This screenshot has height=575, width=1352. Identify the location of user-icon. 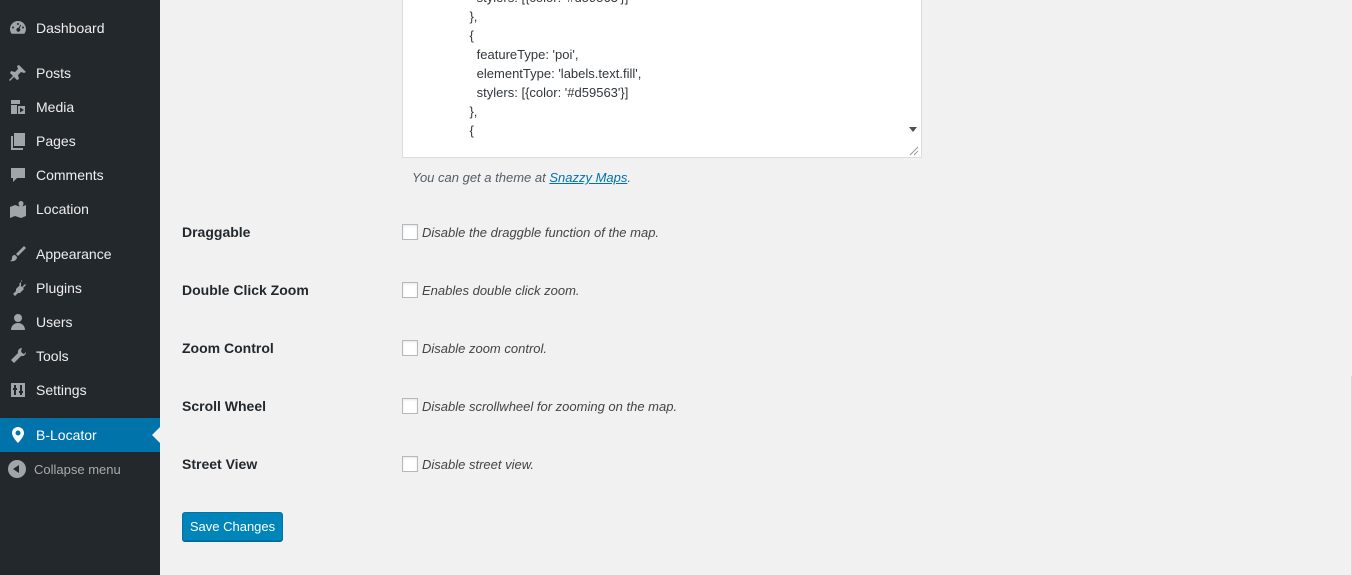
(18, 322).